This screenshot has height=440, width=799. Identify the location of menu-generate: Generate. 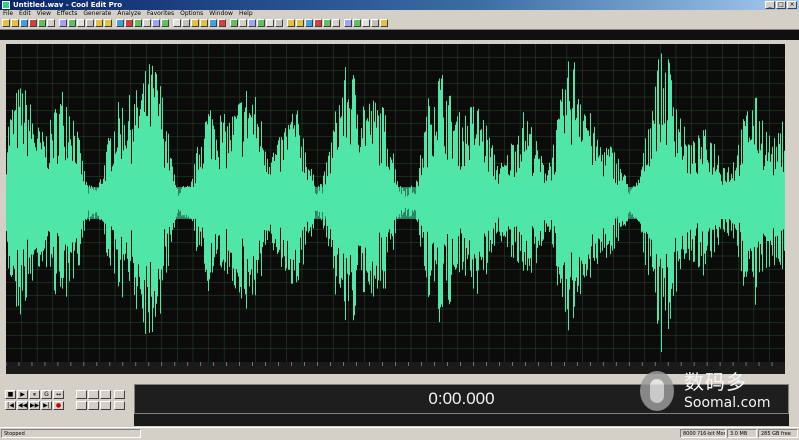
(97, 14).